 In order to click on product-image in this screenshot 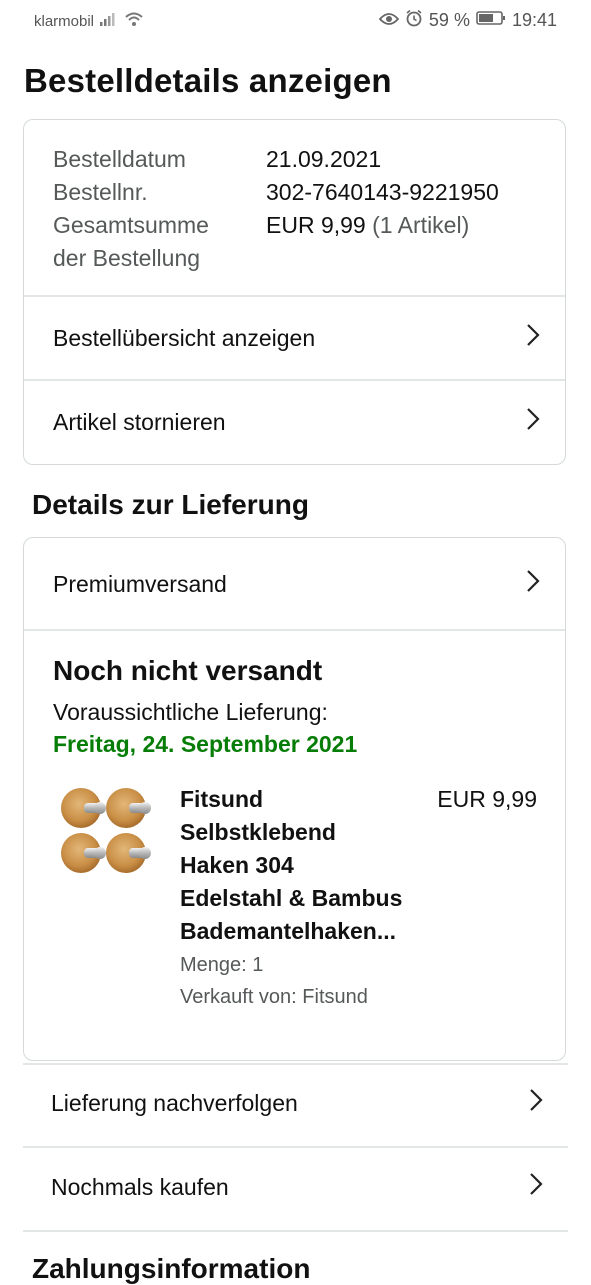, I will do `click(106, 832)`.